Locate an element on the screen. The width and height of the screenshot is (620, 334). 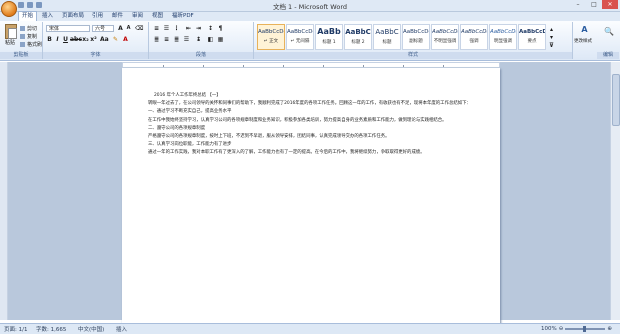
style-emphasis: AaBbCcDd强调 is located at coordinates (474, 37).